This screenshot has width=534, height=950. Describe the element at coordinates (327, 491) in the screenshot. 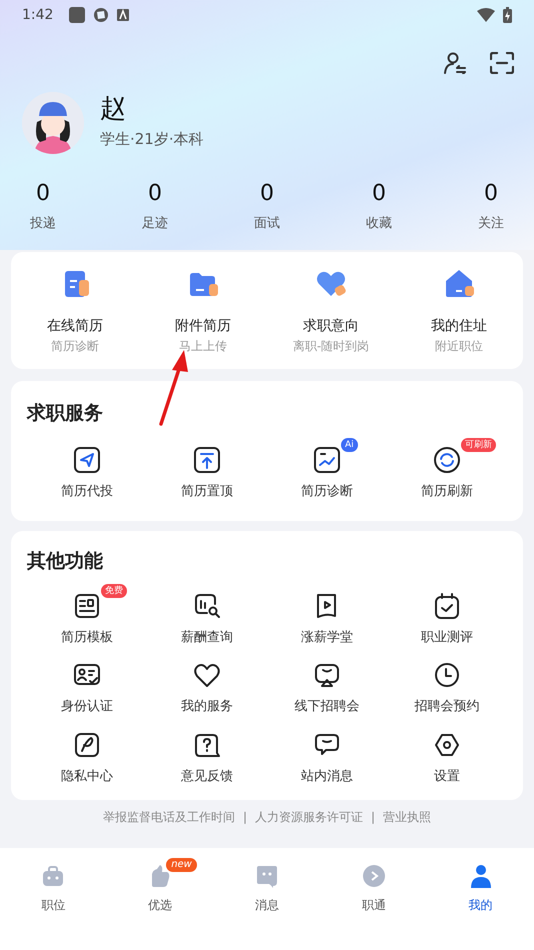

I see `service-label: 简历诊断` at that location.